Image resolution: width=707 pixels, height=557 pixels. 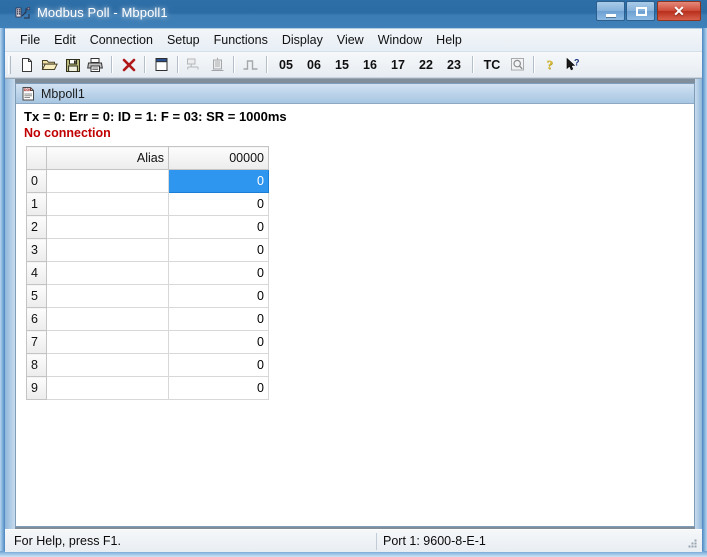 What do you see at coordinates (426, 65) in the screenshot?
I see `function-code-22-button: 22` at bounding box center [426, 65].